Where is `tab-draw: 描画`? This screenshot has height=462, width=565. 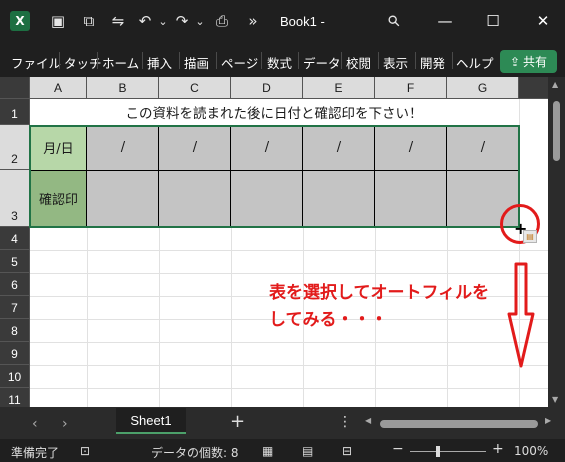 tab-draw: 描画 is located at coordinates (196, 62).